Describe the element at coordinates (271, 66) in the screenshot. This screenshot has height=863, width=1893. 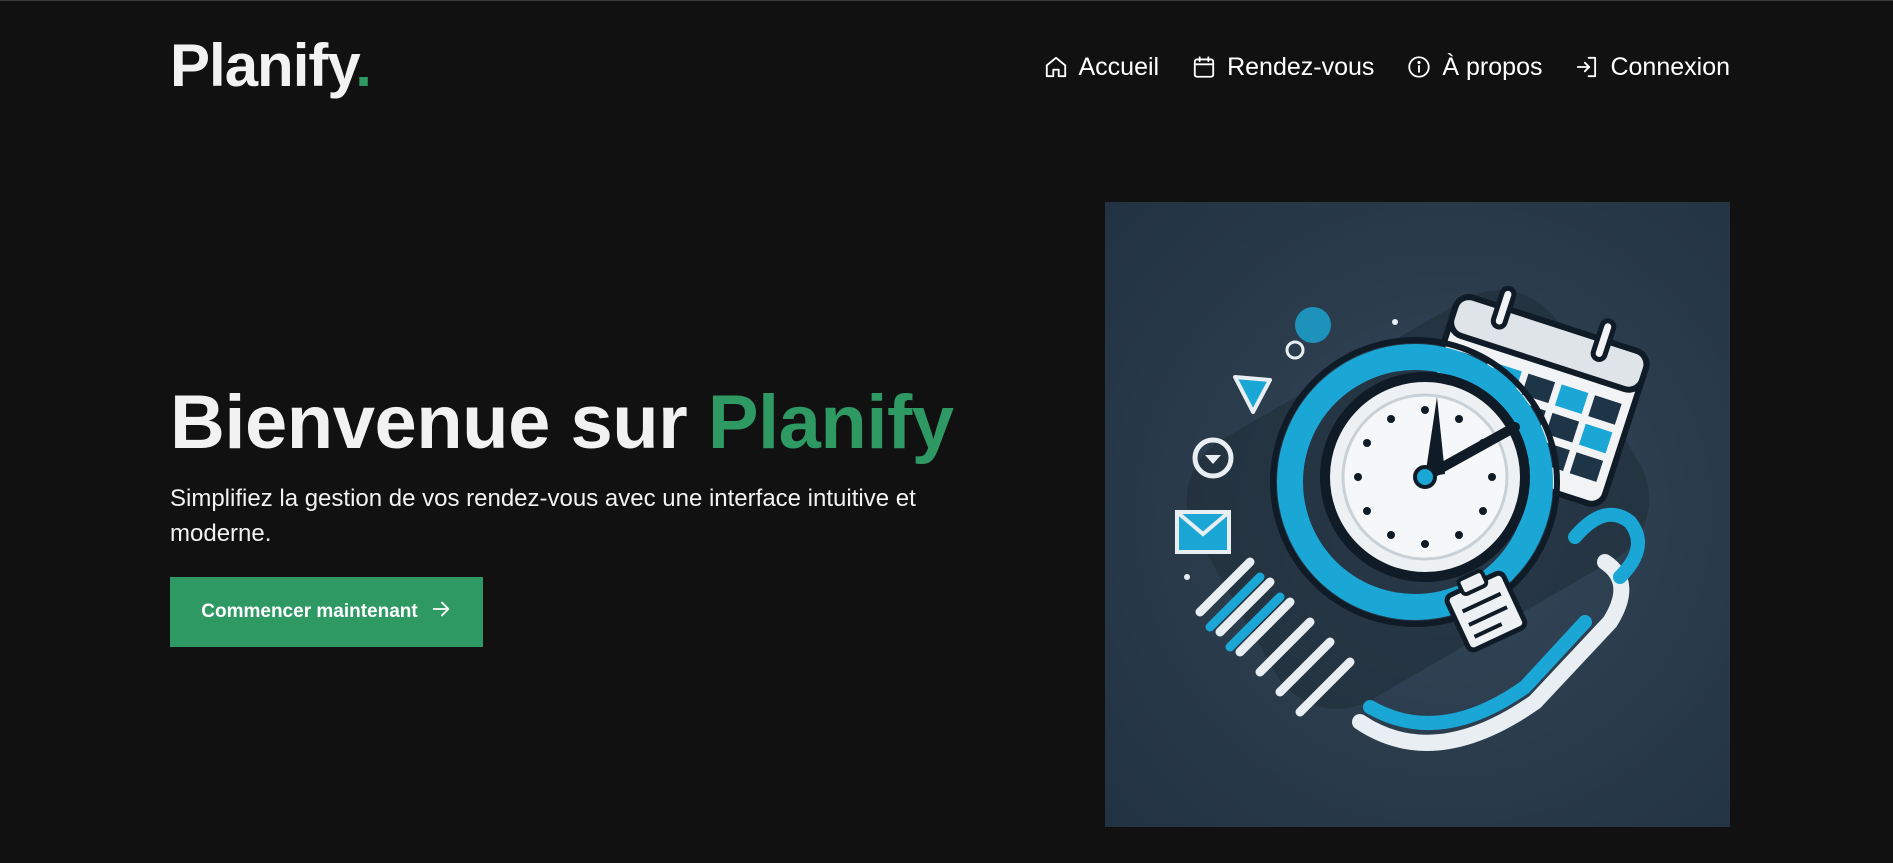
I see `brand-logo: Planify.` at that location.